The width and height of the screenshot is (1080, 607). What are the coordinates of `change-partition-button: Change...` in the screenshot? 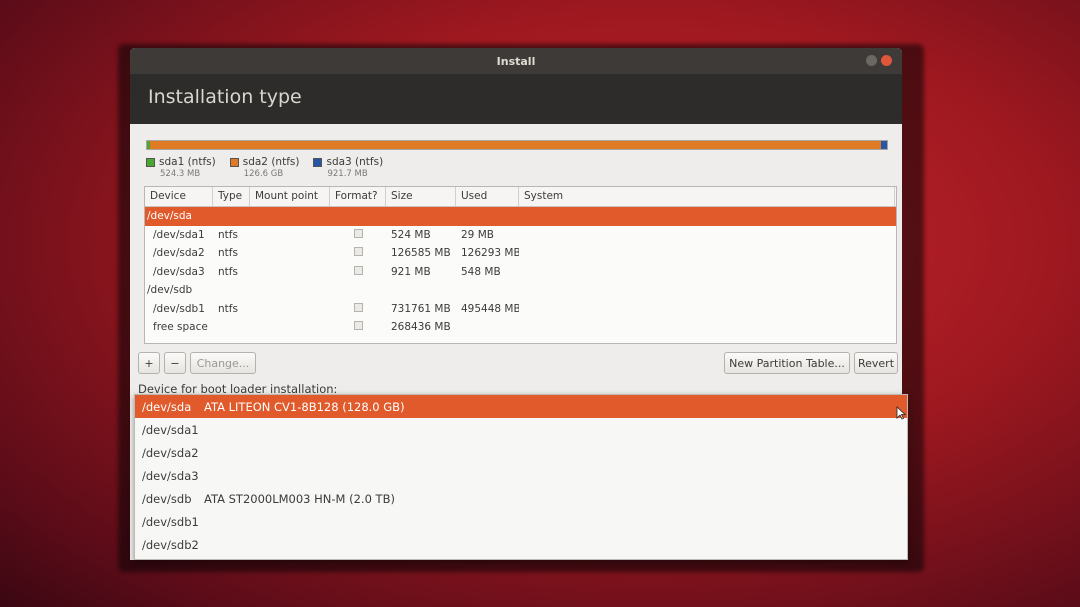 It's located at (223, 363).